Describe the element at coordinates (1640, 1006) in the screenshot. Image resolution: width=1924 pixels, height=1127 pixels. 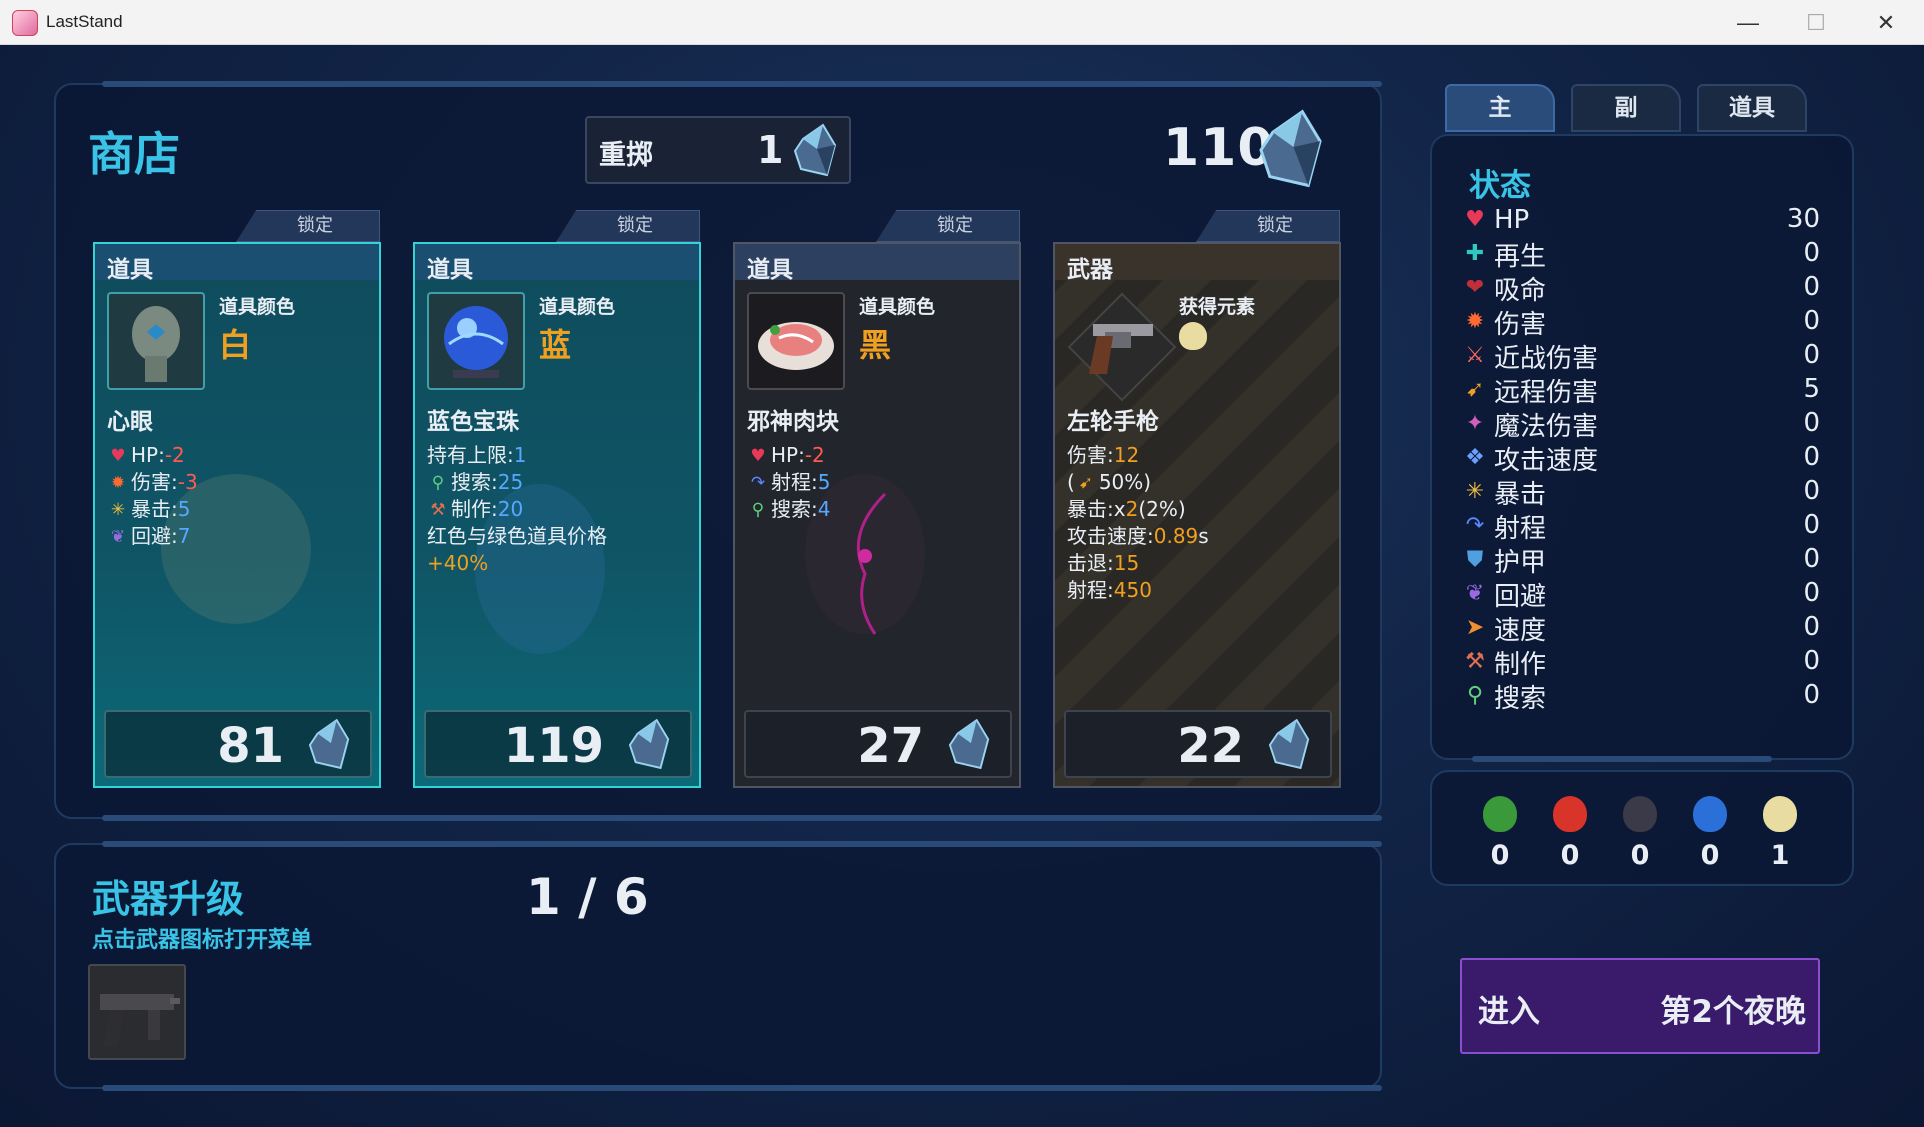
I see `enter-night-button: 进入 第2个夜晚` at that location.